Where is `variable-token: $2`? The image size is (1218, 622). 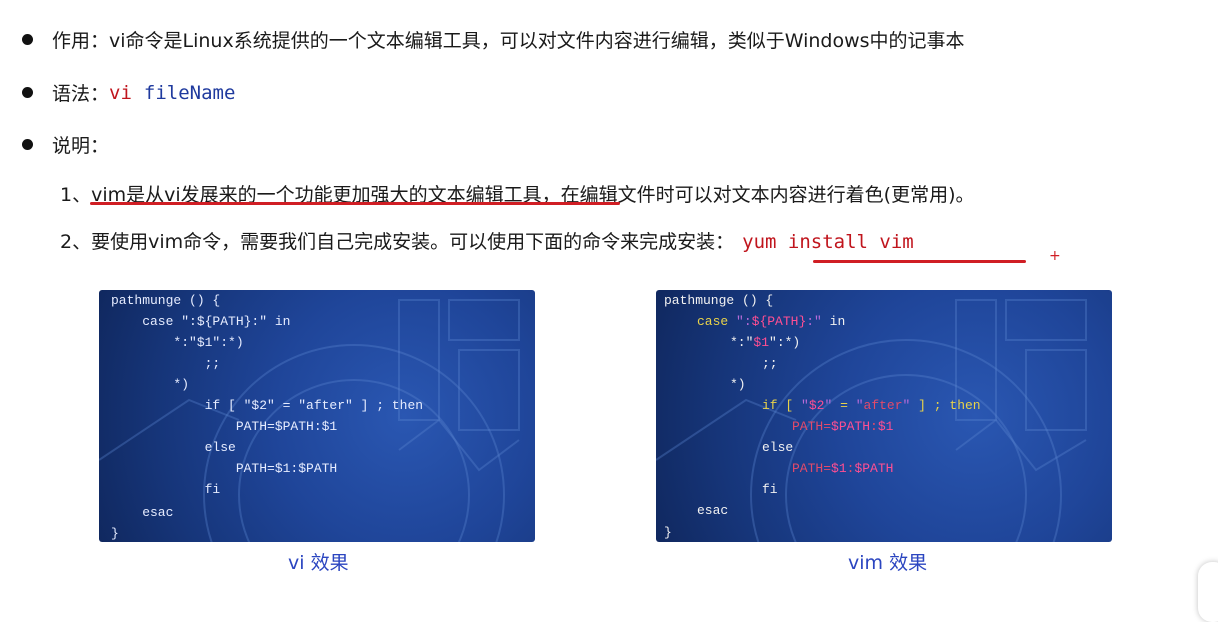 variable-token: $2 is located at coordinates (816, 405).